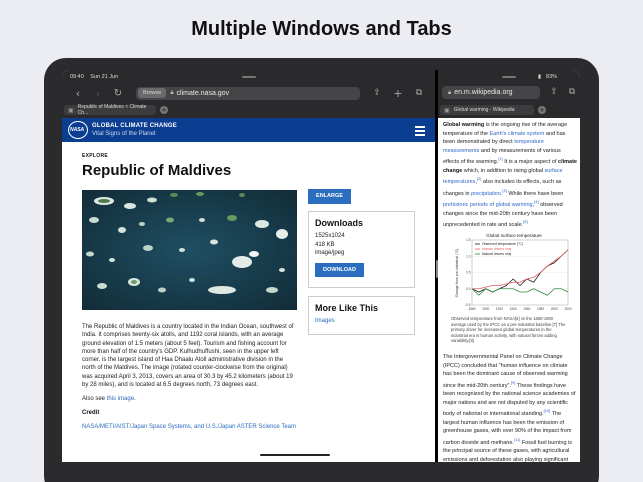  Describe the element at coordinates (497, 254) in the screenshot. I see `legend-label: Natural drivers only` at that location.